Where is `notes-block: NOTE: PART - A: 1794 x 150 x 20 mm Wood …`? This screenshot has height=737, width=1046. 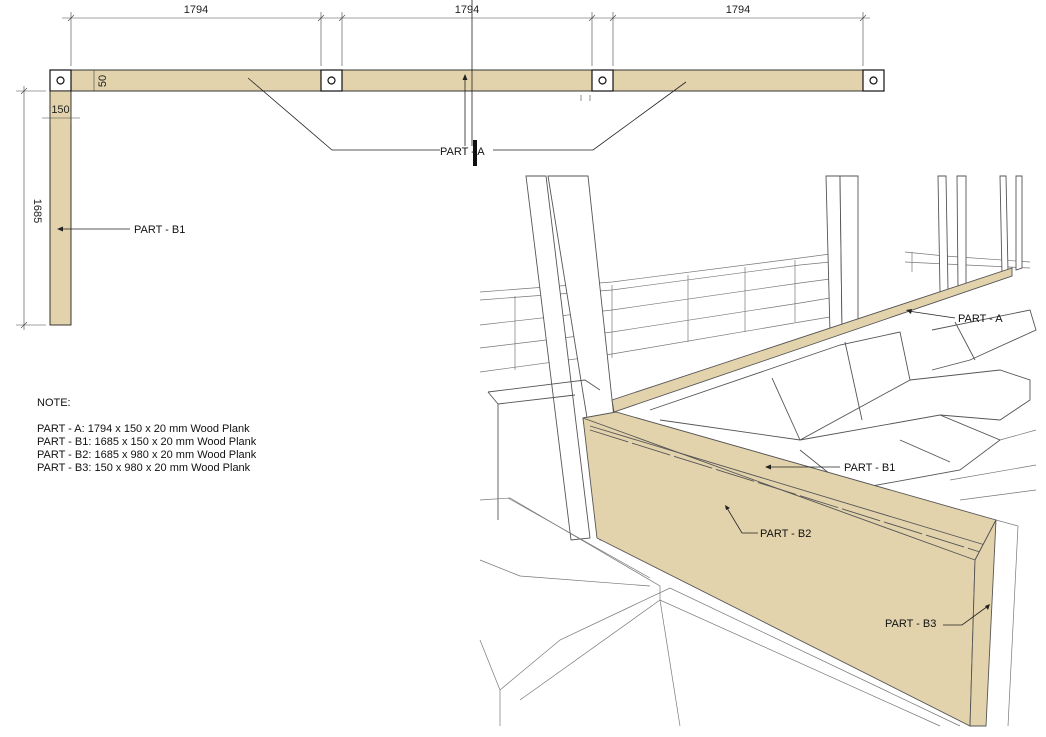 notes-block: NOTE: PART - A: 1794 x 150 x 20 mm Wood … is located at coordinates (147, 435).